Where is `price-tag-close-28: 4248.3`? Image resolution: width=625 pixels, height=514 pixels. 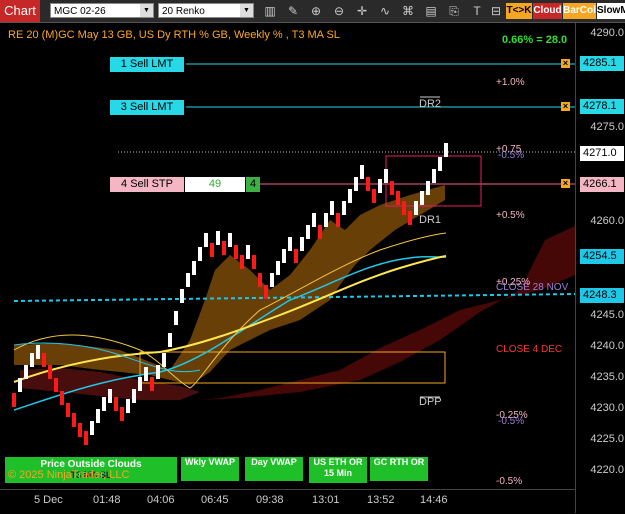 price-tag-close-28: 4248.3 is located at coordinates (602, 295).